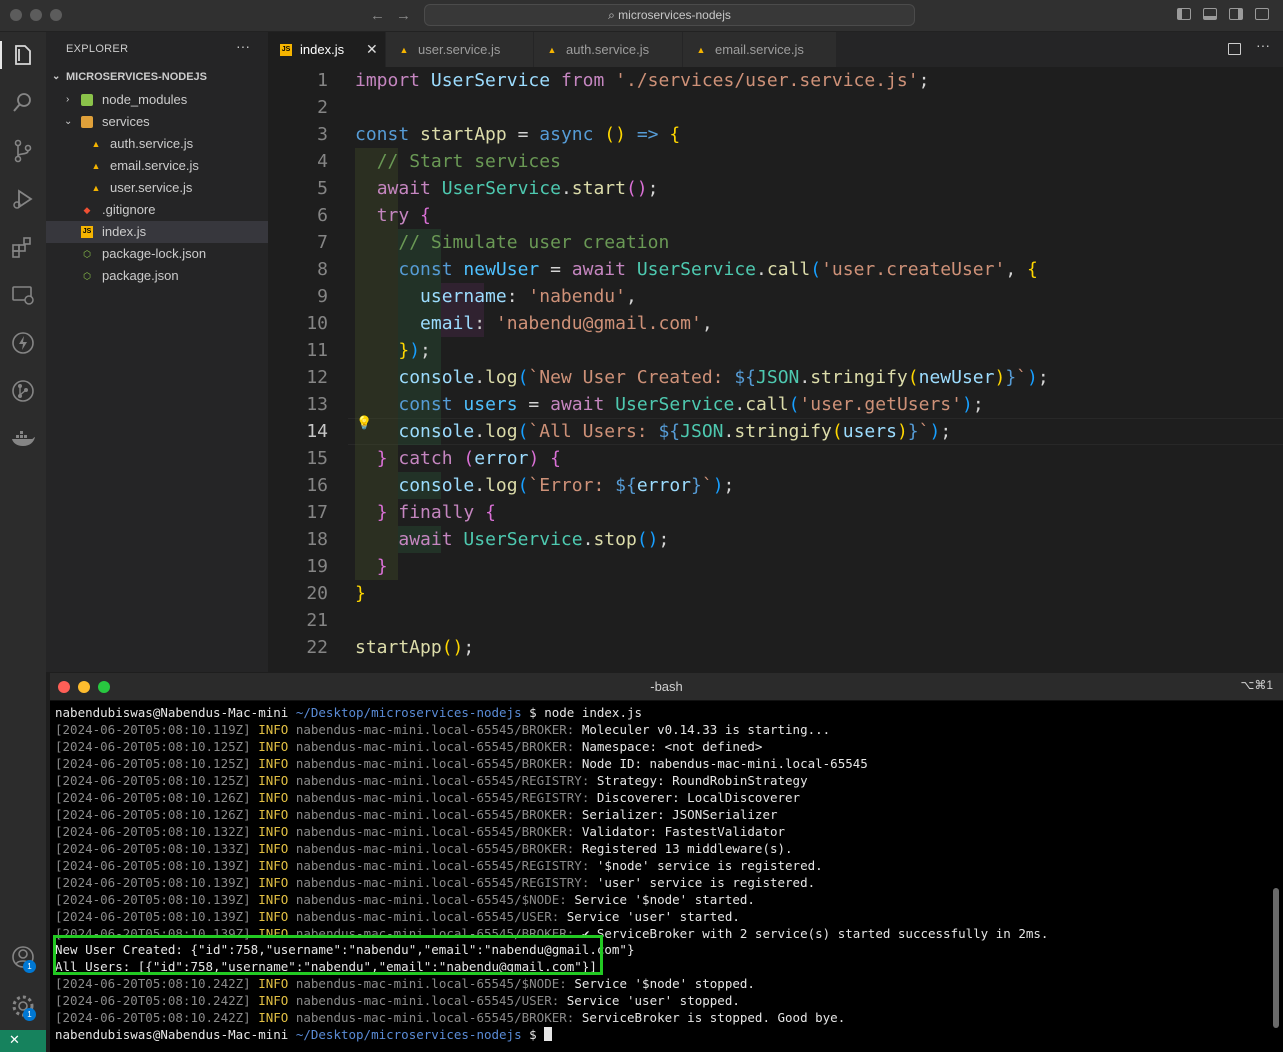  I want to click on tab-user-service: ▲ user.service.js, so click(460, 49).